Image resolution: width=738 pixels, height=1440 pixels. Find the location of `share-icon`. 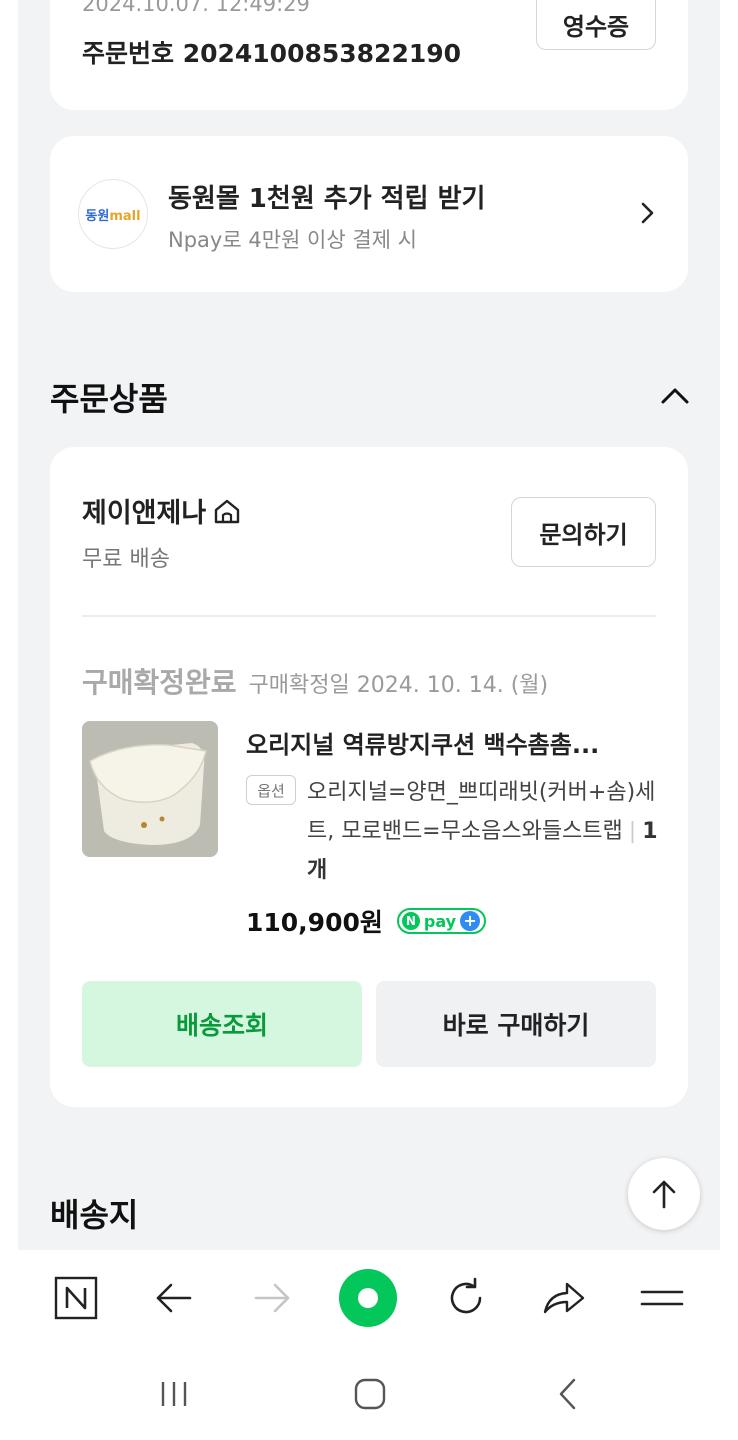

share-icon is located at coordinates (564, 1298).